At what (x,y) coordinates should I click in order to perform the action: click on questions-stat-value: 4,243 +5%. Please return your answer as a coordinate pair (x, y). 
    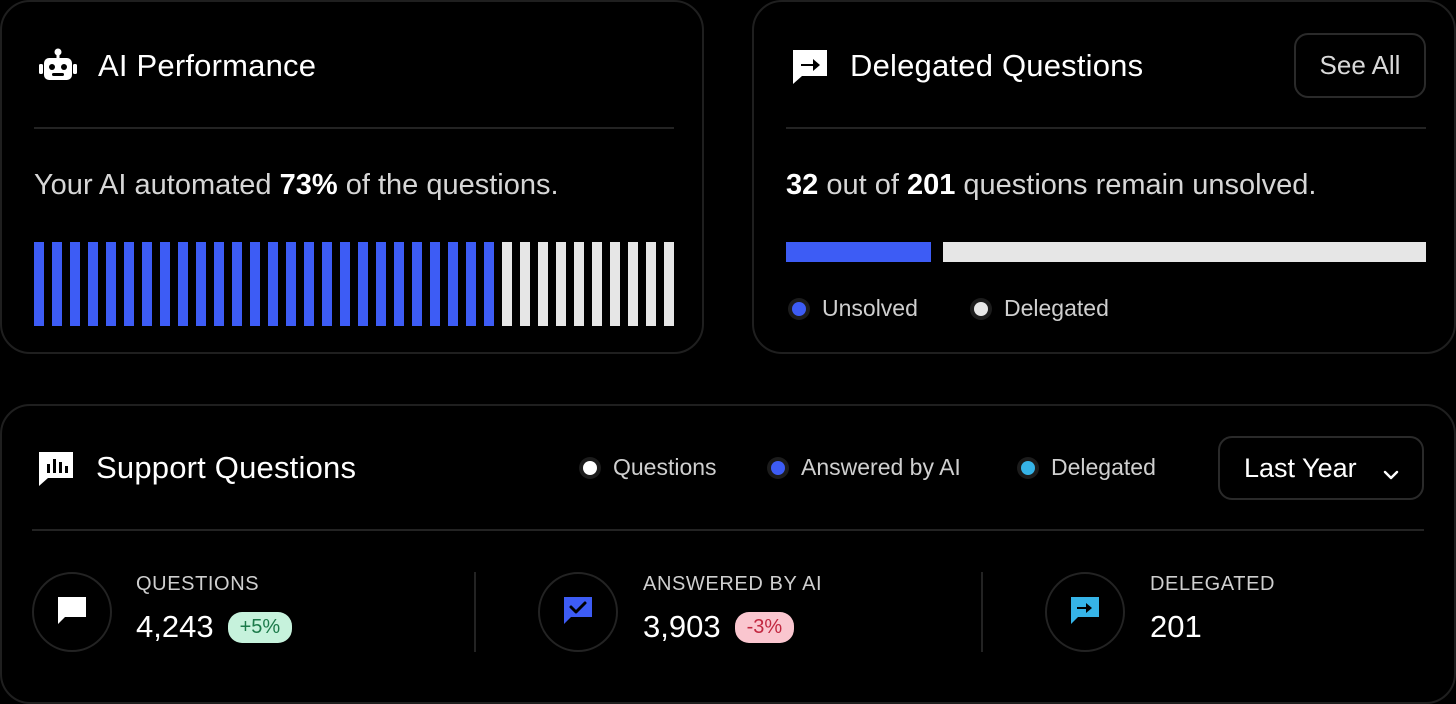
    Looking at the image, I should click on (214, 627).